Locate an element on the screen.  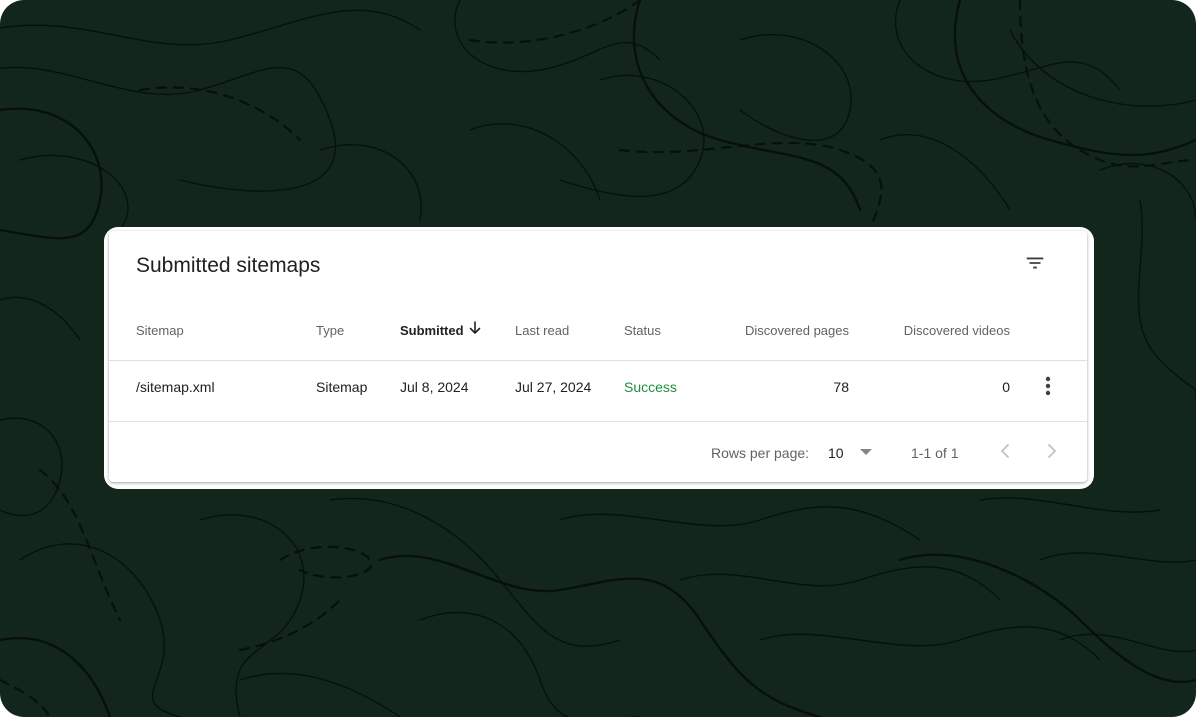
column-header-last-read: Last read is located at coordinates (542, 330).